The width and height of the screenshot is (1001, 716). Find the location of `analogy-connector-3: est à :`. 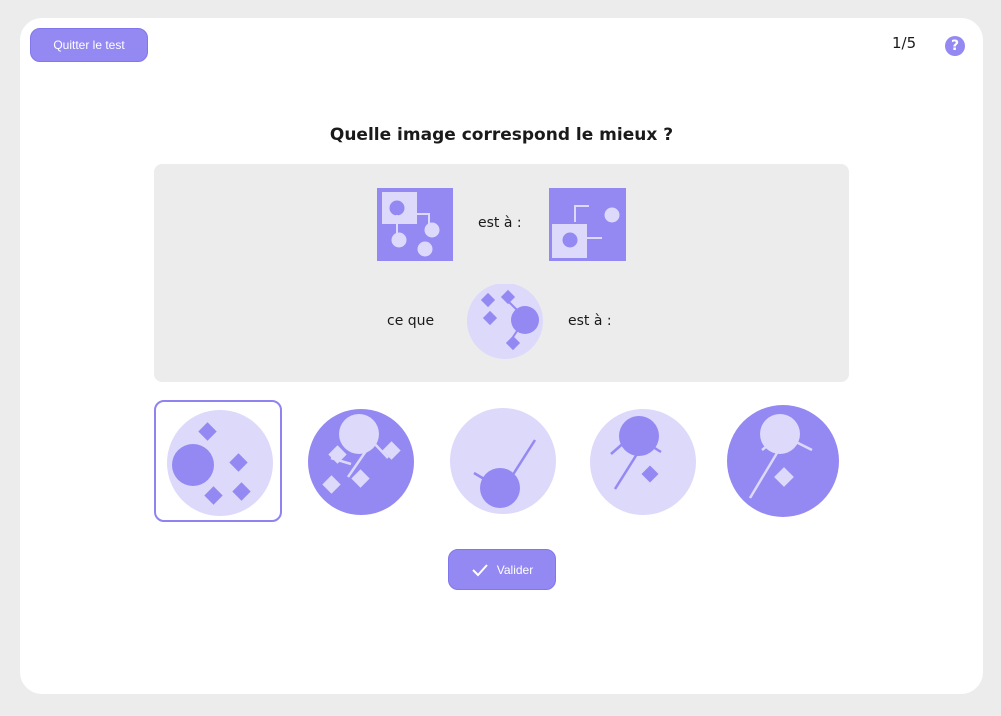

analogy-connector-3: est à : is located at coordinates (590, 321).